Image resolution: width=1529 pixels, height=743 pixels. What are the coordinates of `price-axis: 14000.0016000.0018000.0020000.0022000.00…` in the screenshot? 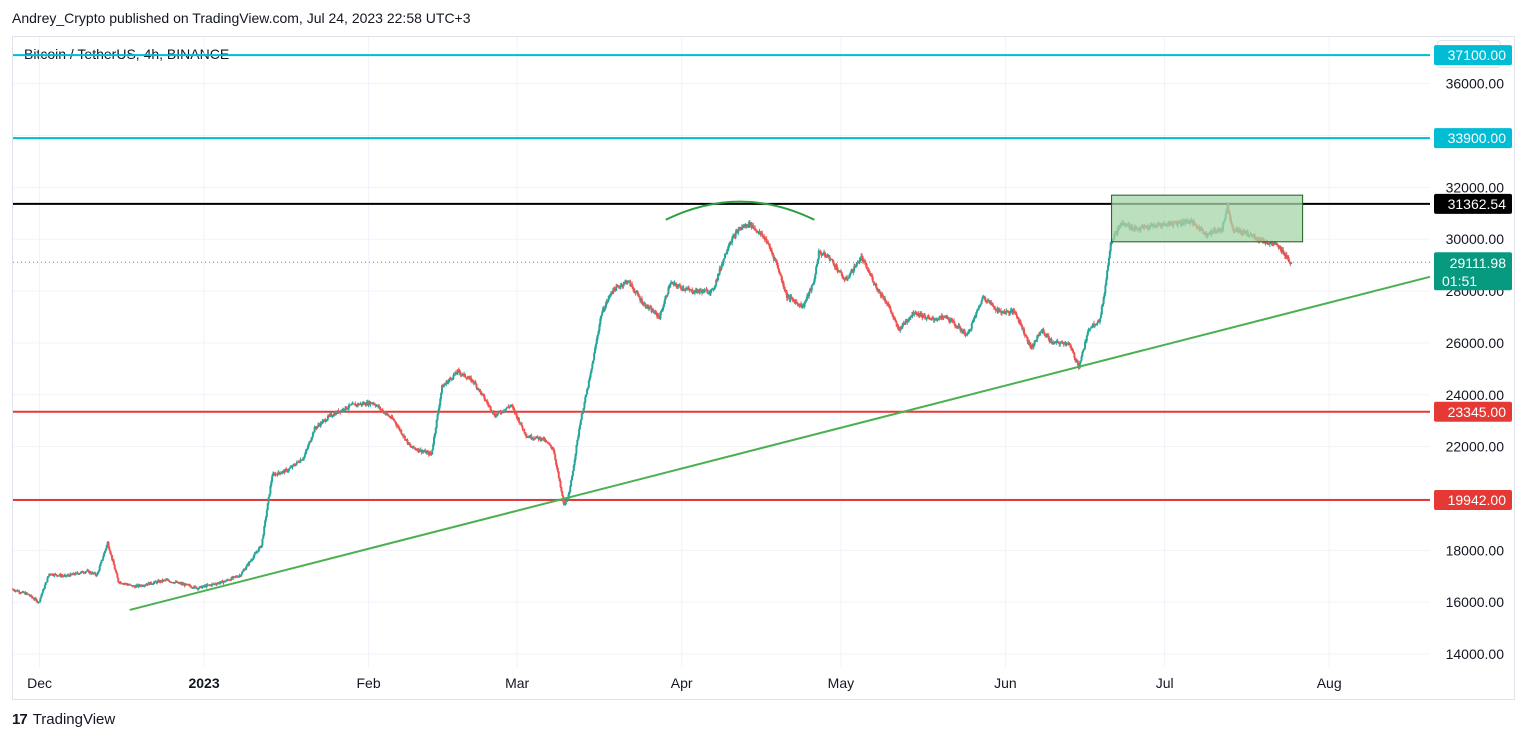 It's located at (1475, 369).